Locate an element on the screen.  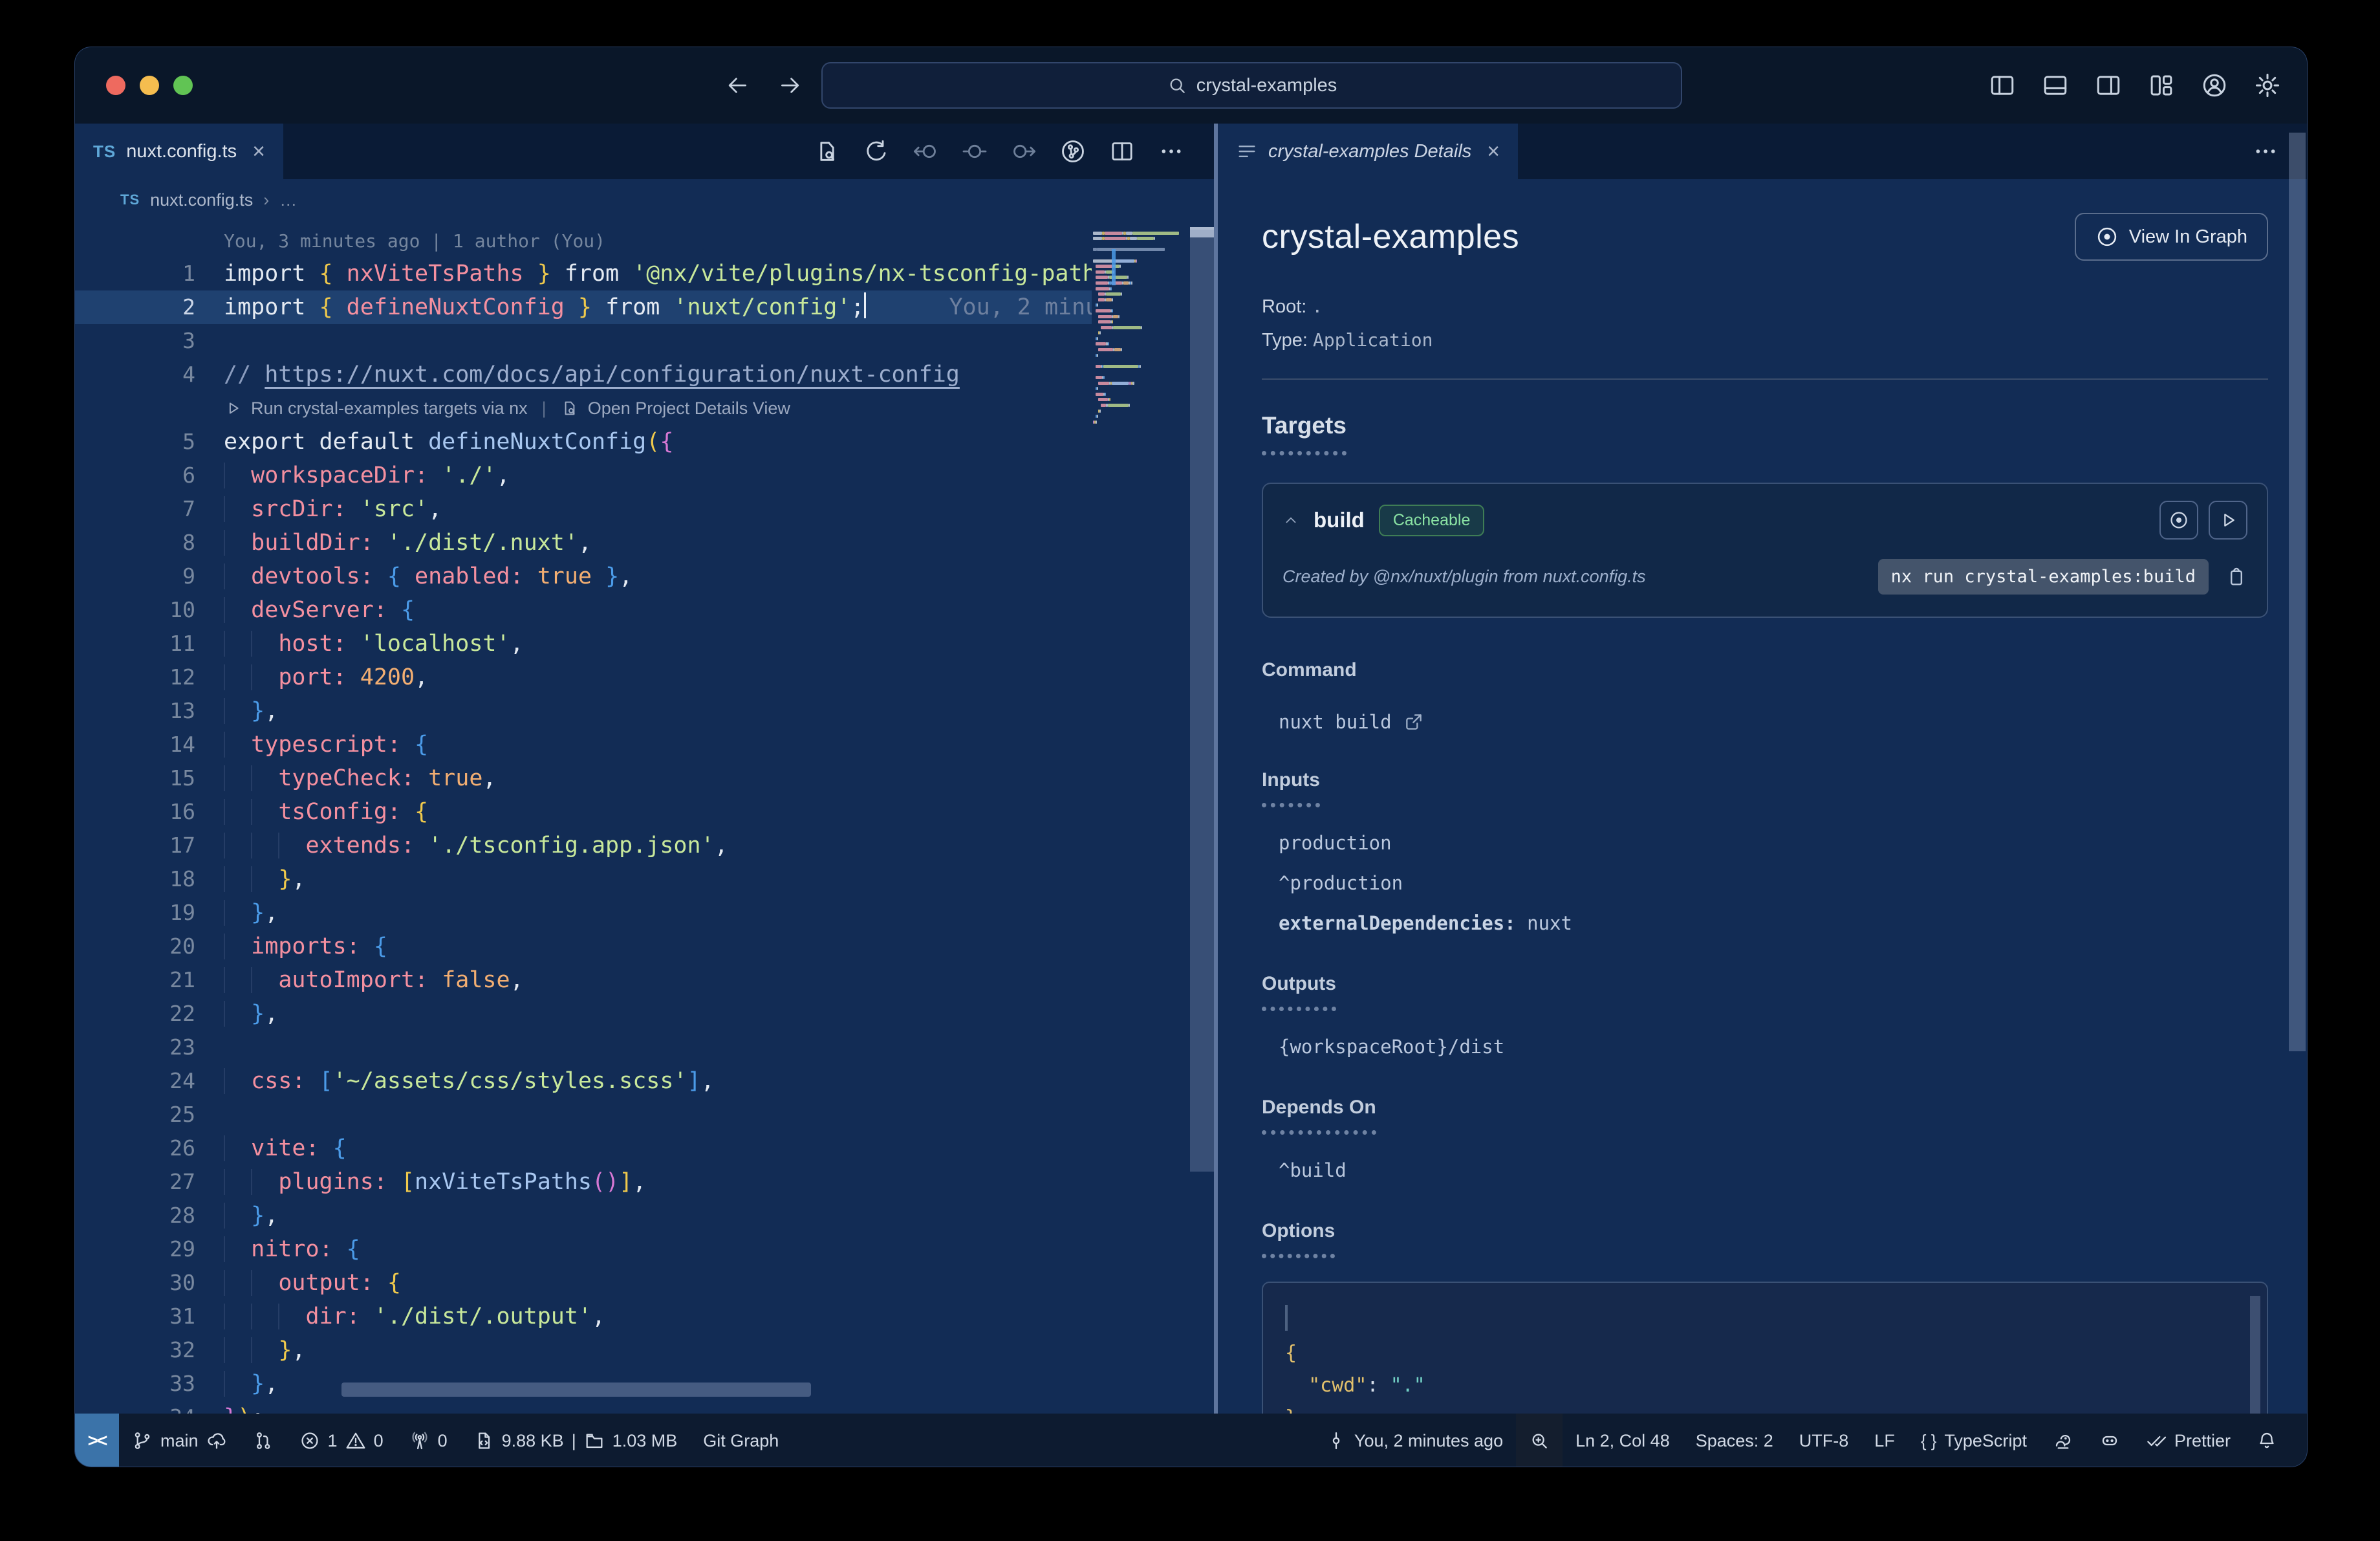
split-editor-icon is located at coordinates (1122, 151).